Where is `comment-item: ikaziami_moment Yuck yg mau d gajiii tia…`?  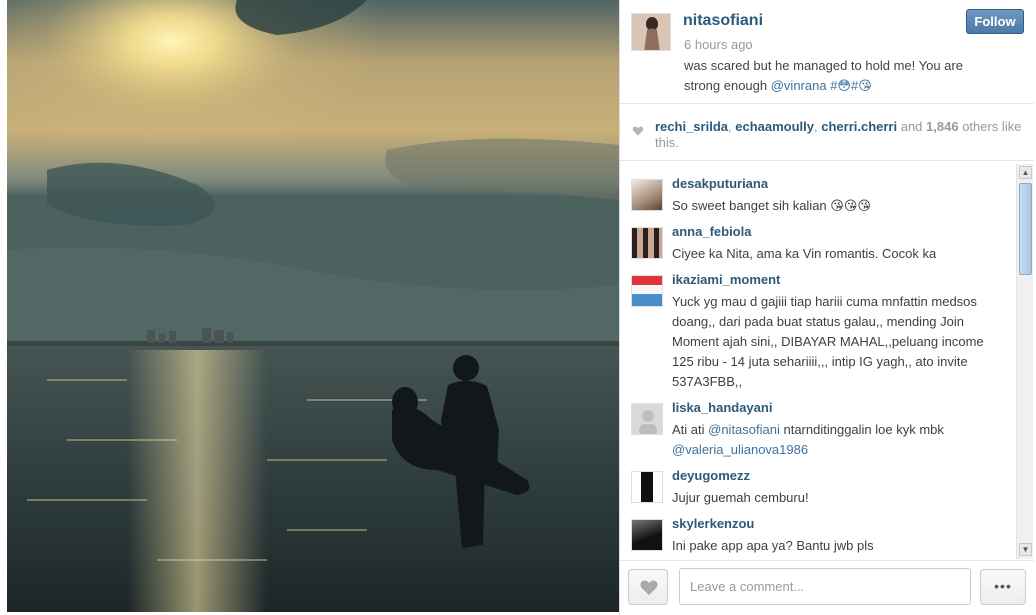 comment-item: ikaziami_moment Yuck yg mau d gajiii tia… is located at coordinates (818, 335).